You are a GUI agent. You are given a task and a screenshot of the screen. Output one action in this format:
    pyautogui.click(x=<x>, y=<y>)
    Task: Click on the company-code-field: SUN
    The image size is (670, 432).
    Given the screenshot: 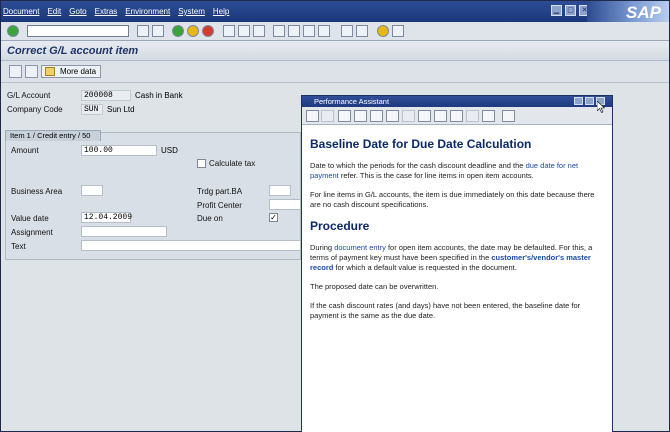 What is the action you would take?
    pyautogui.click(x=92, y=109)
    